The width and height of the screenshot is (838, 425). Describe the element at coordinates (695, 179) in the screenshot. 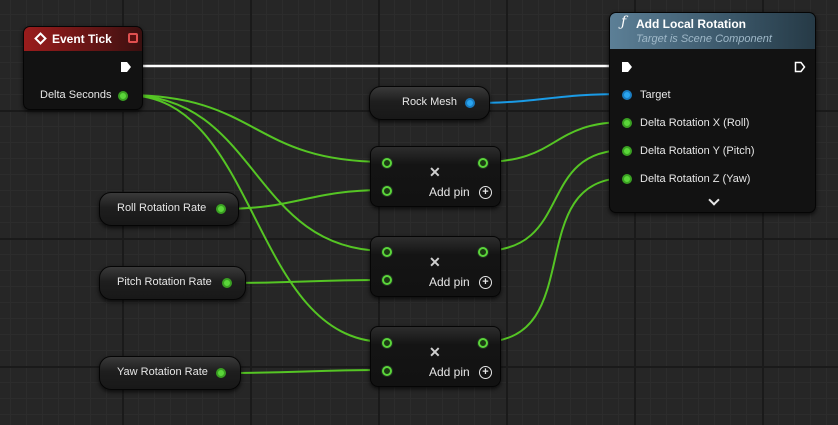

I see `delta-rotation-yaw-label: Delta Rotation Z (Yaw)` at that location.